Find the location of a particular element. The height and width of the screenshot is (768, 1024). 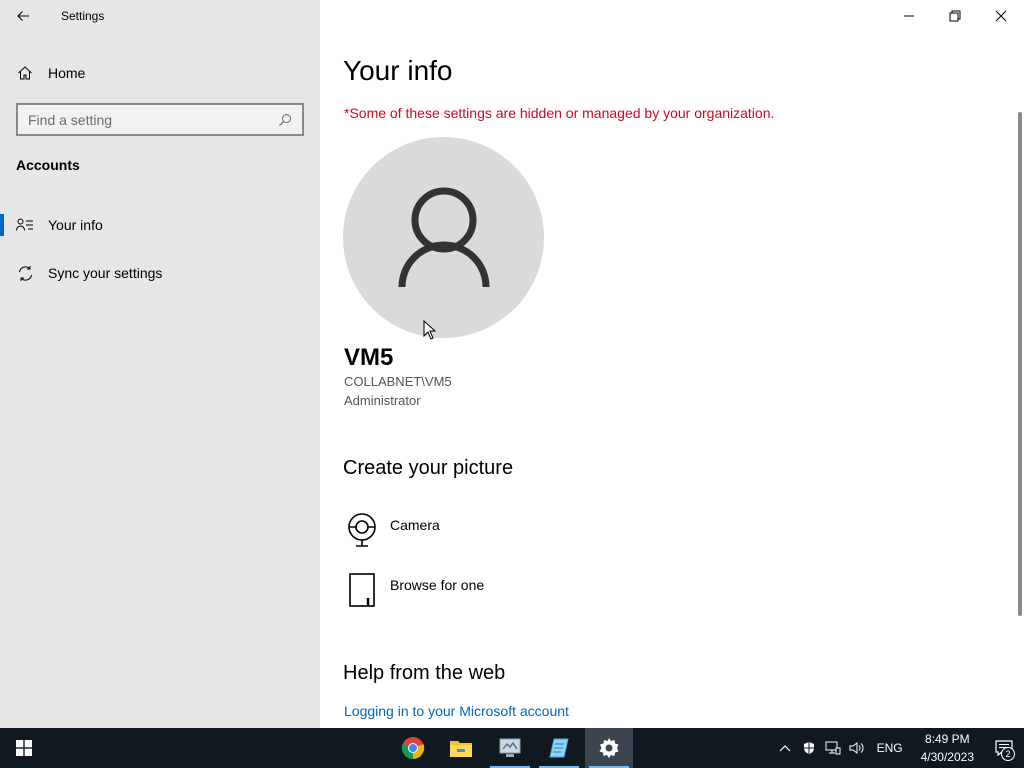

taskbar: ENG 8:49 PM 4/30/2023 2 is located at coordinates (512, 748).